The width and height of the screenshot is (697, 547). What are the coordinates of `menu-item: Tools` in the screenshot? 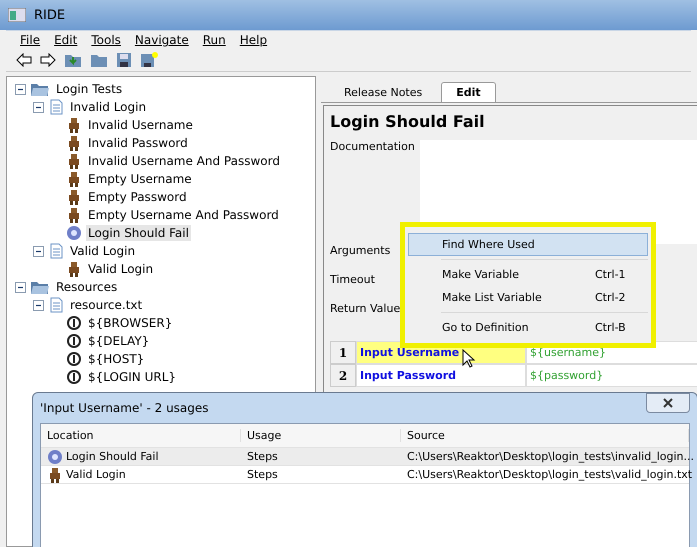 It's located at (106, 40).